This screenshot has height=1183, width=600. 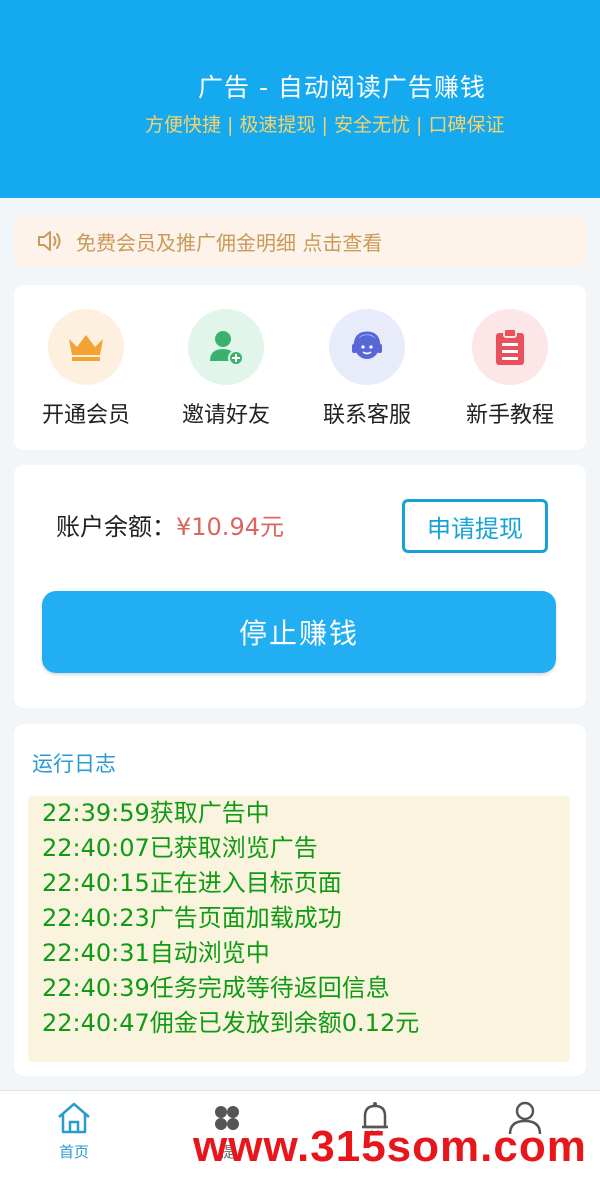 I want to click on menu-item-invite: 邀请好友, so click(x=226, y=369).